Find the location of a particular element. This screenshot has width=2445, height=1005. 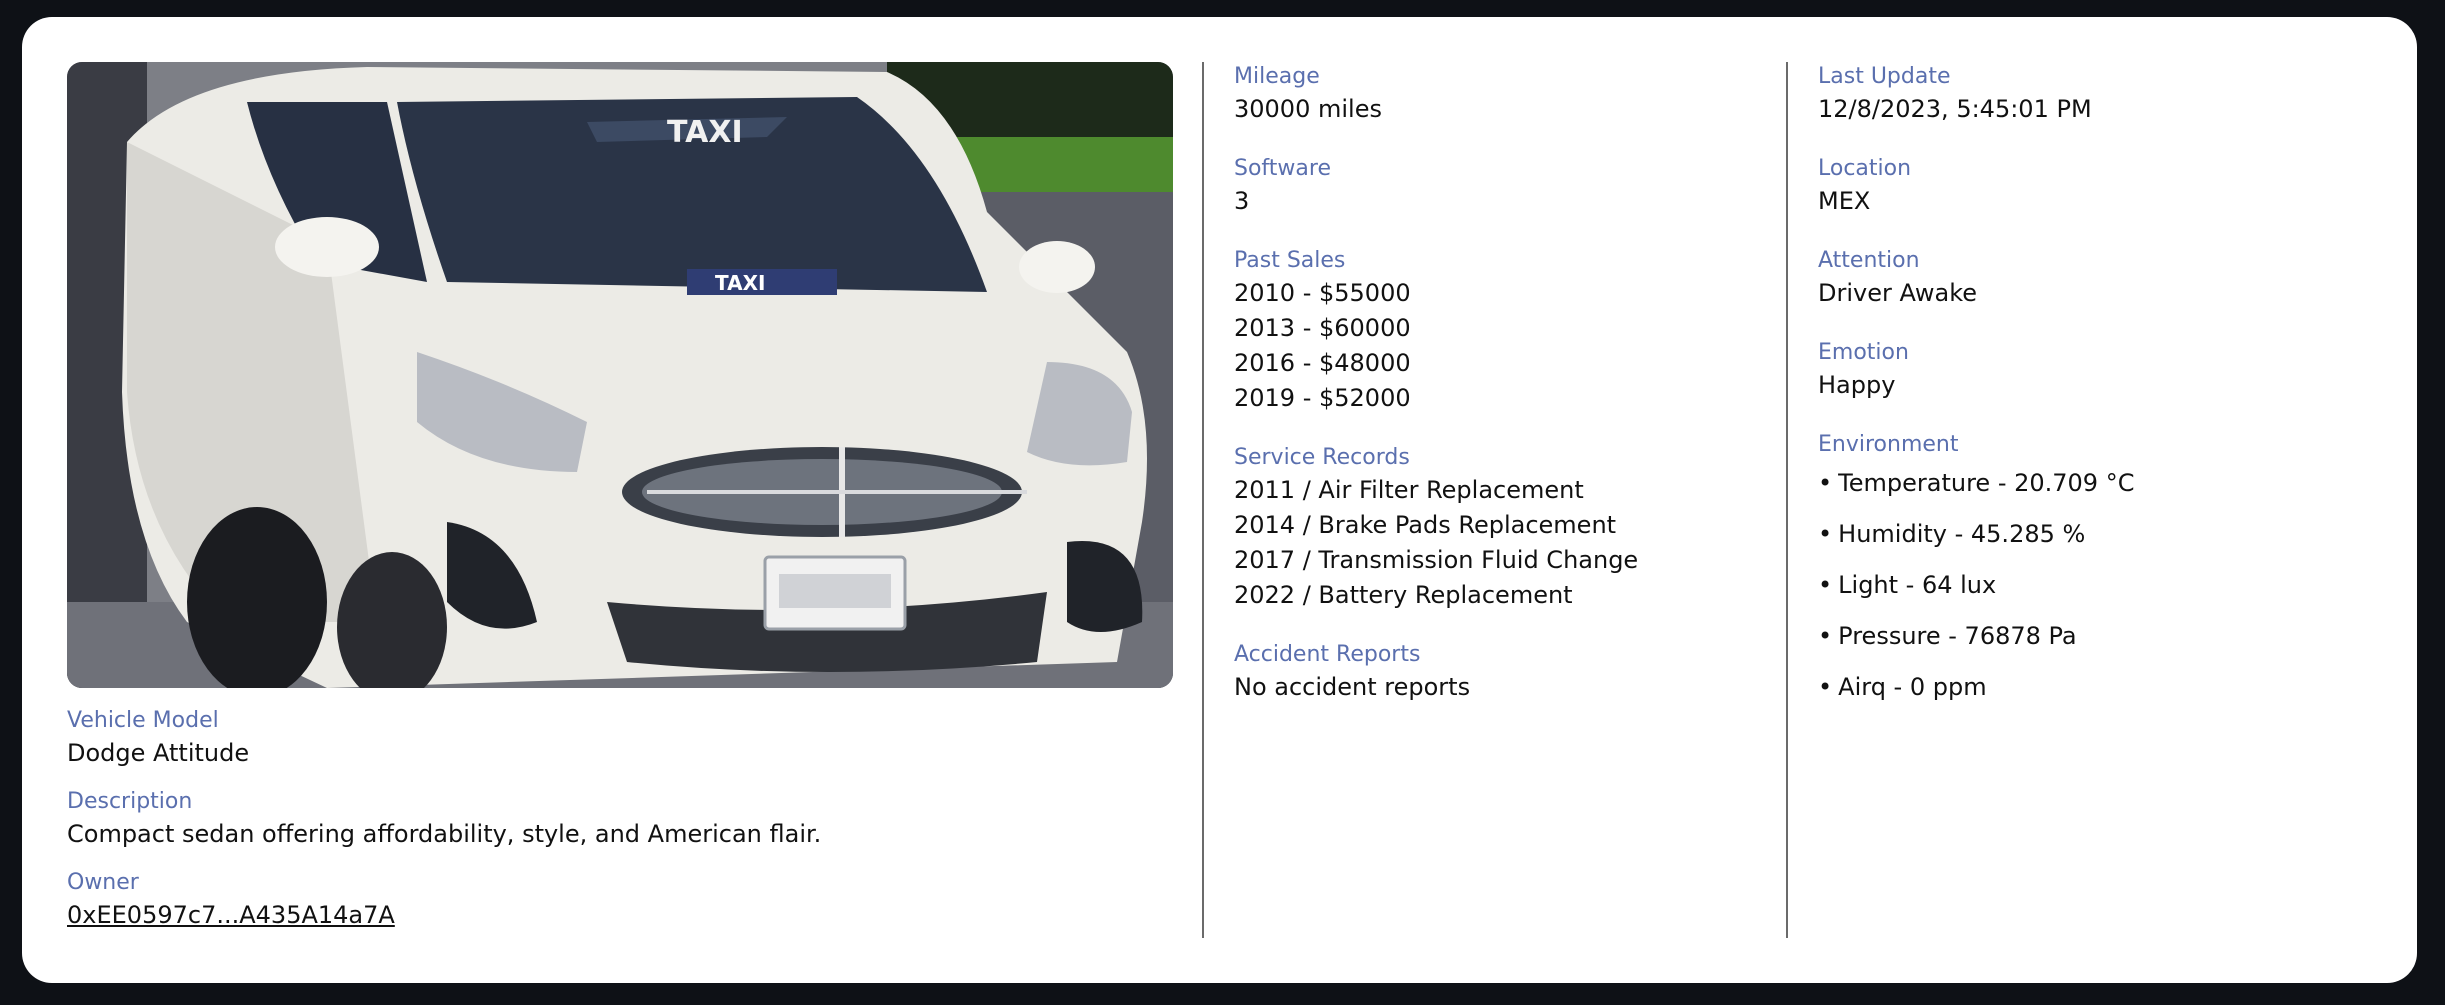

environment-item: • Humidity - 45.285 % is located at coordinates (2098, 534).